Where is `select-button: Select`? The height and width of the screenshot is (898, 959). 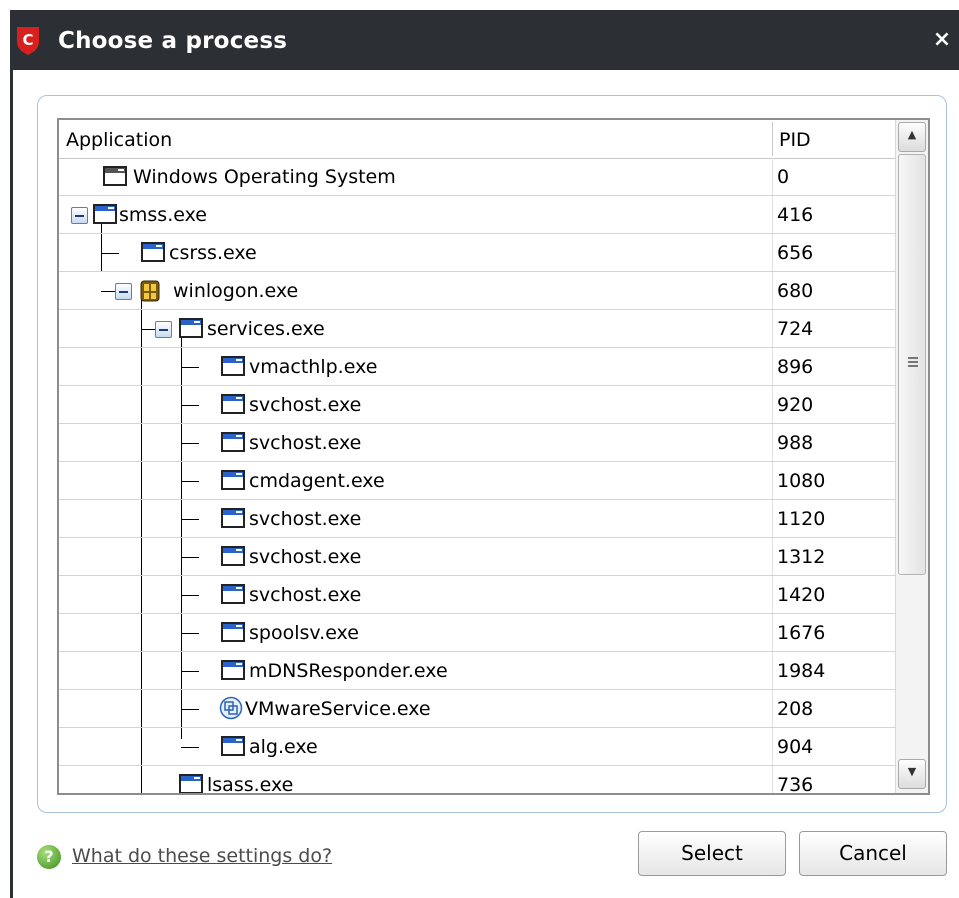 select-button: Select is located at coordinates (712, 853).